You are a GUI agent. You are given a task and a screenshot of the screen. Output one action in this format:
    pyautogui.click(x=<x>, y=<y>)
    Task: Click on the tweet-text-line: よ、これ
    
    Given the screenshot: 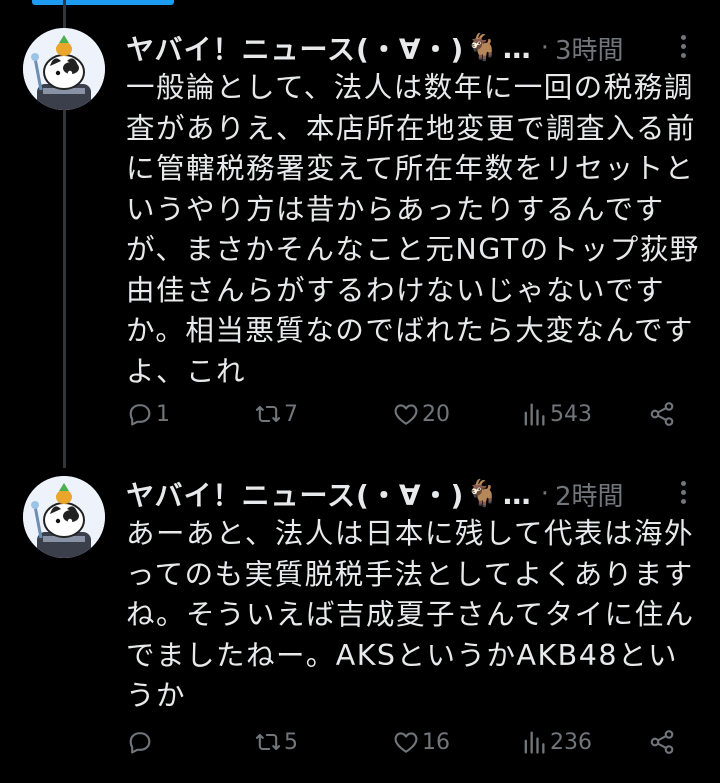 What is the action you would take?
    pyautogui.click(x=186, y=371)
    